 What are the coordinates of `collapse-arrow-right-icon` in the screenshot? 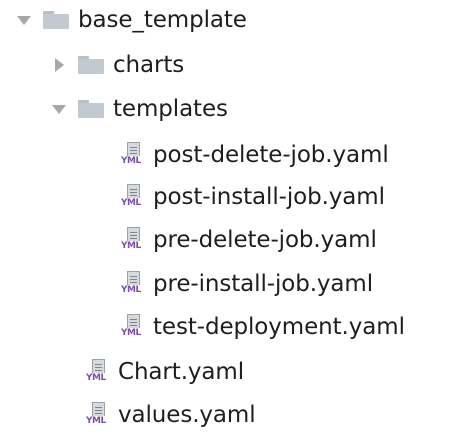 It's located at (59, 65).